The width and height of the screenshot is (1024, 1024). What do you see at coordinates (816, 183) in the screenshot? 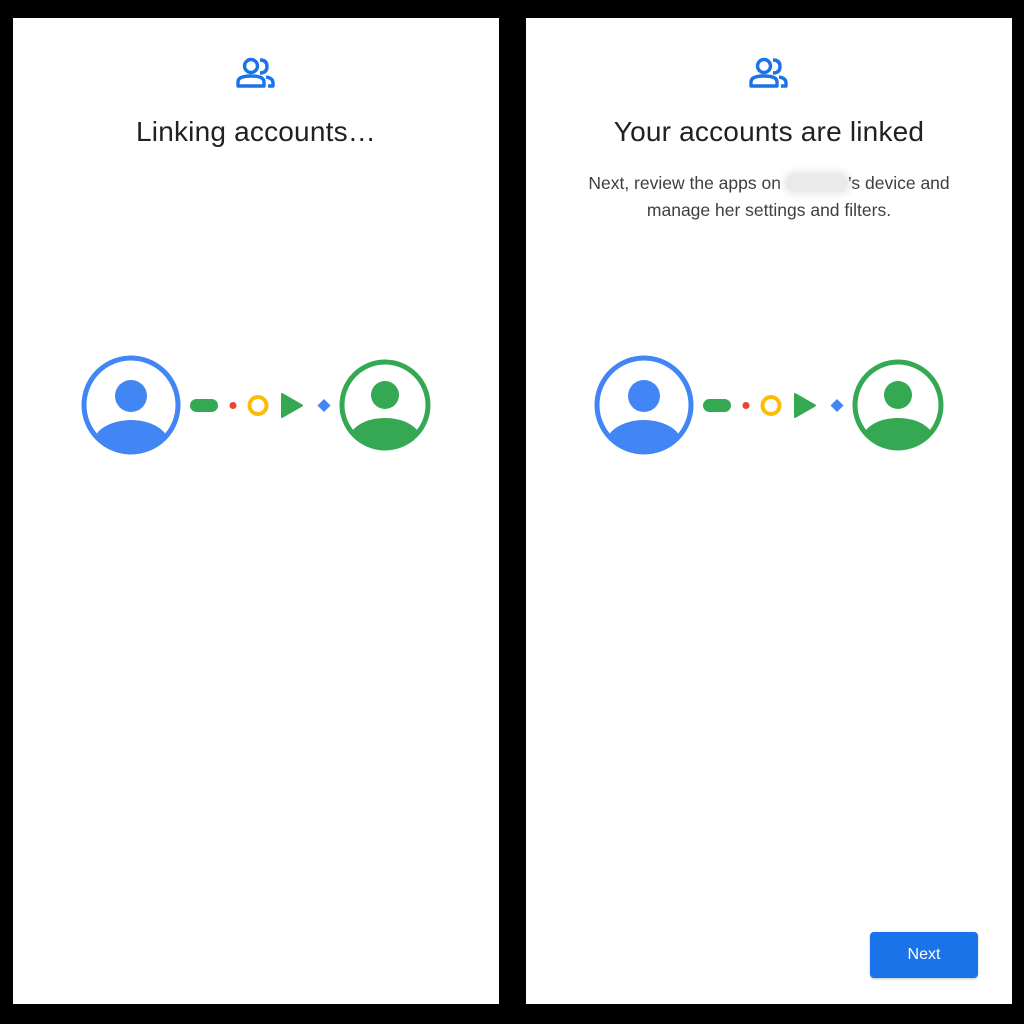
I see `redacted-child-name` at bounding box center [816, 183].